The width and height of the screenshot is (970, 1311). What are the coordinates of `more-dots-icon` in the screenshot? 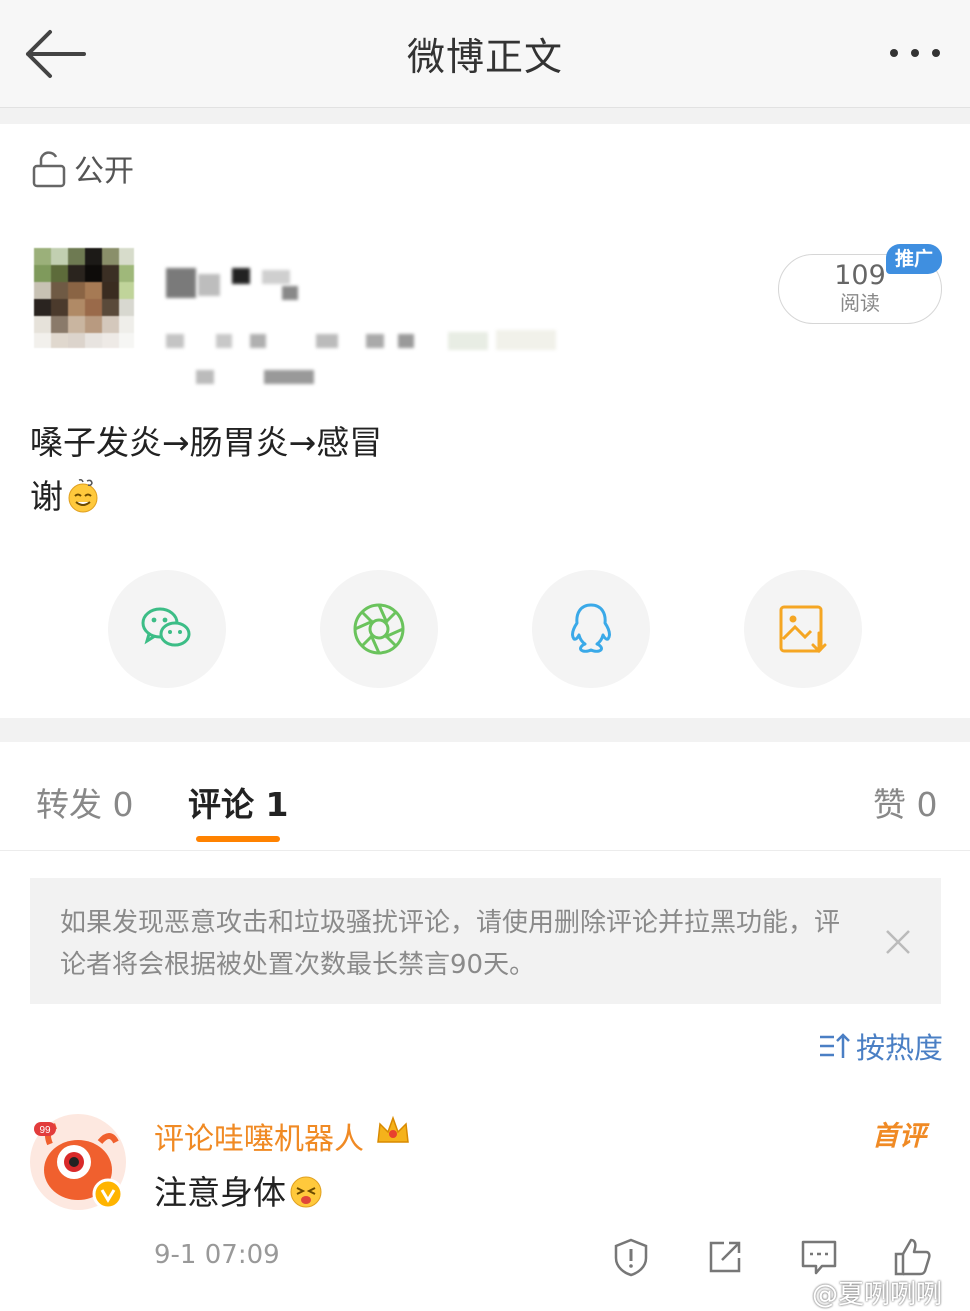 It's located at (915, 53).